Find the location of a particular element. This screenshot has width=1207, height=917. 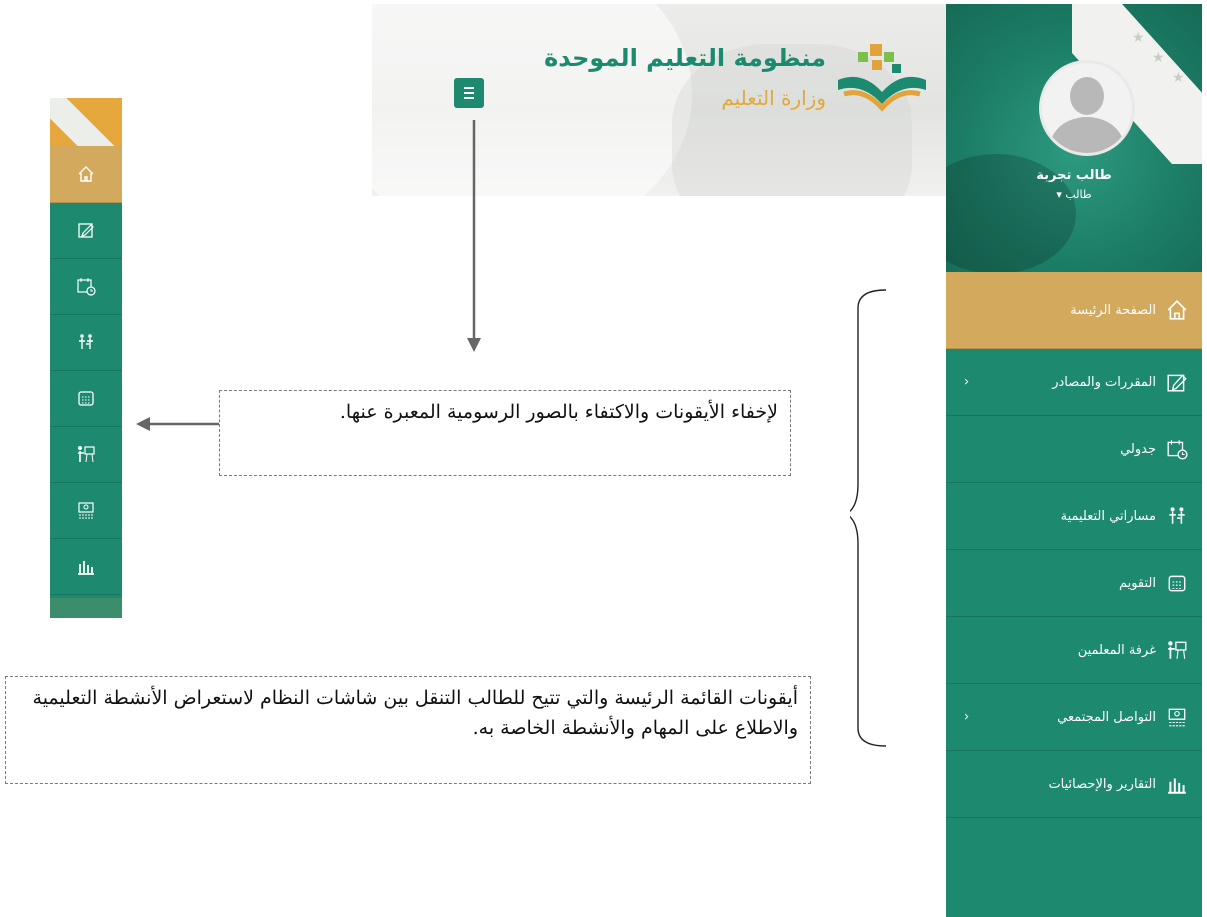

mini-community is located at coordinates (86, 510).